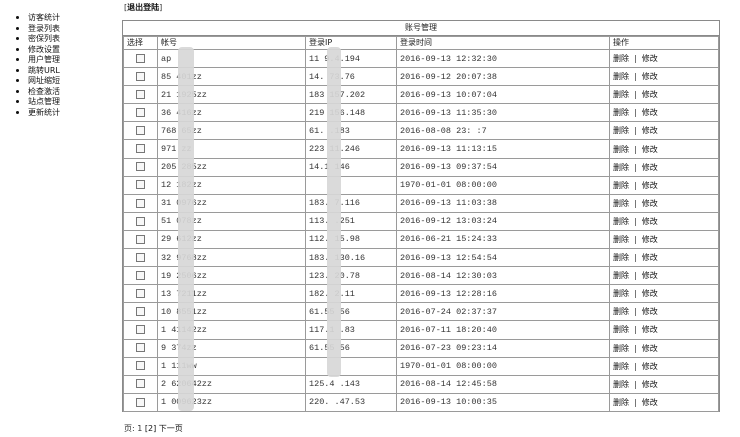 The height and width of the screenshot is (437, 740). I want to click on sidebar-item: 密保列表, so click(66, 39).